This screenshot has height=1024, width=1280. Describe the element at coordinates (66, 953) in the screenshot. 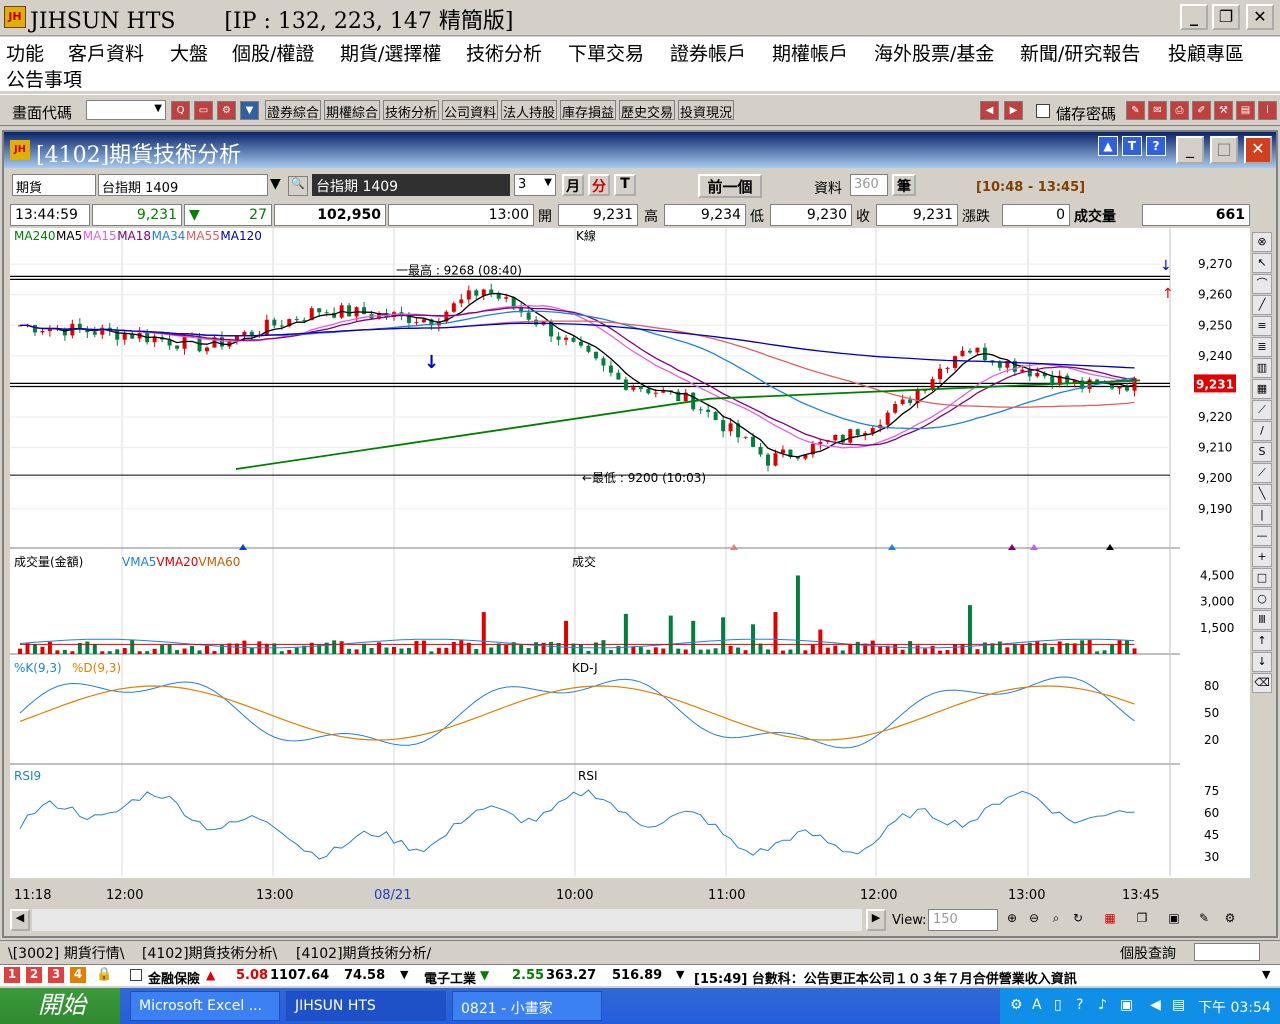

I see `tab-futures-quote: \[3002] 期貨行情\` at that location.